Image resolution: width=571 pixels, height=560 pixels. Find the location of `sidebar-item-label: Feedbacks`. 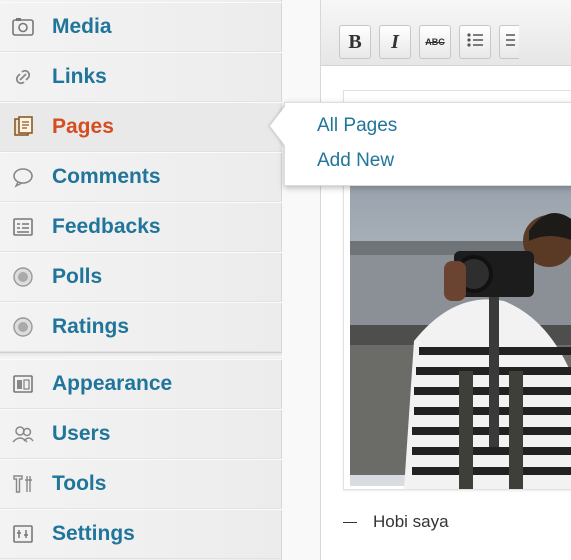

sidebar-item-label: Feedbacks is located at coordinates (106, 226).